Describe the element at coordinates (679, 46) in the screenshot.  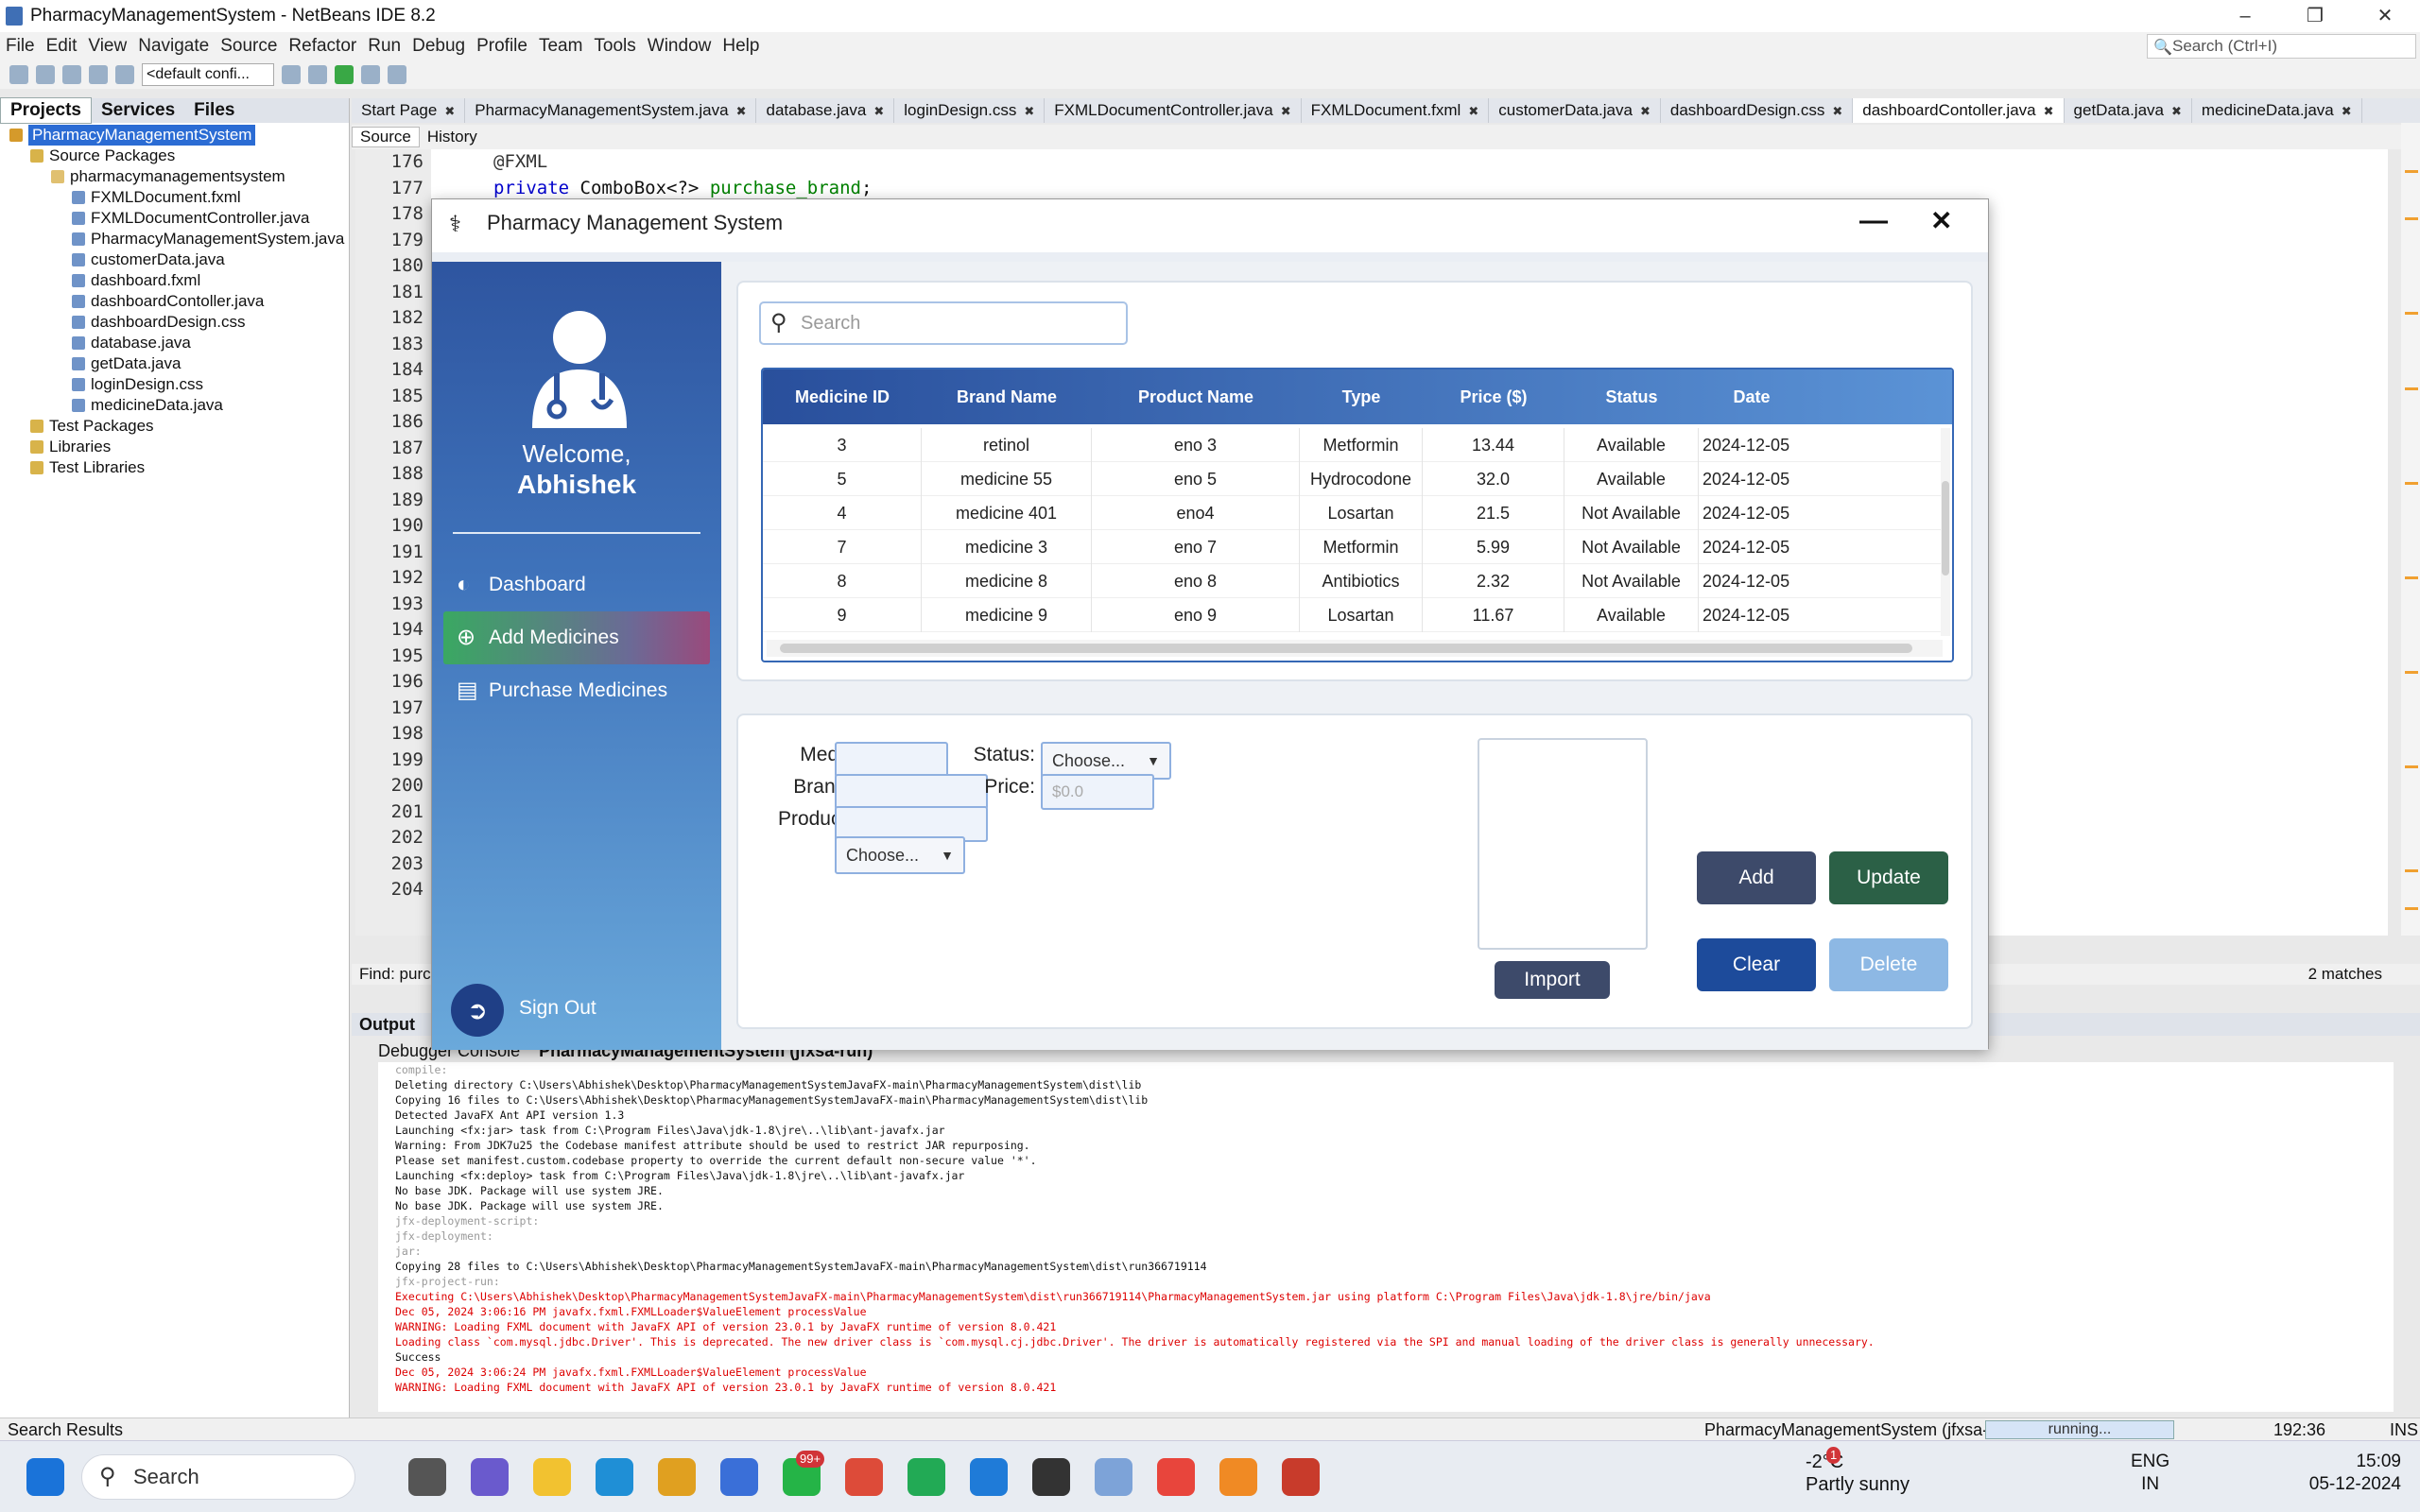
I see `menu-window: Window` at that location.